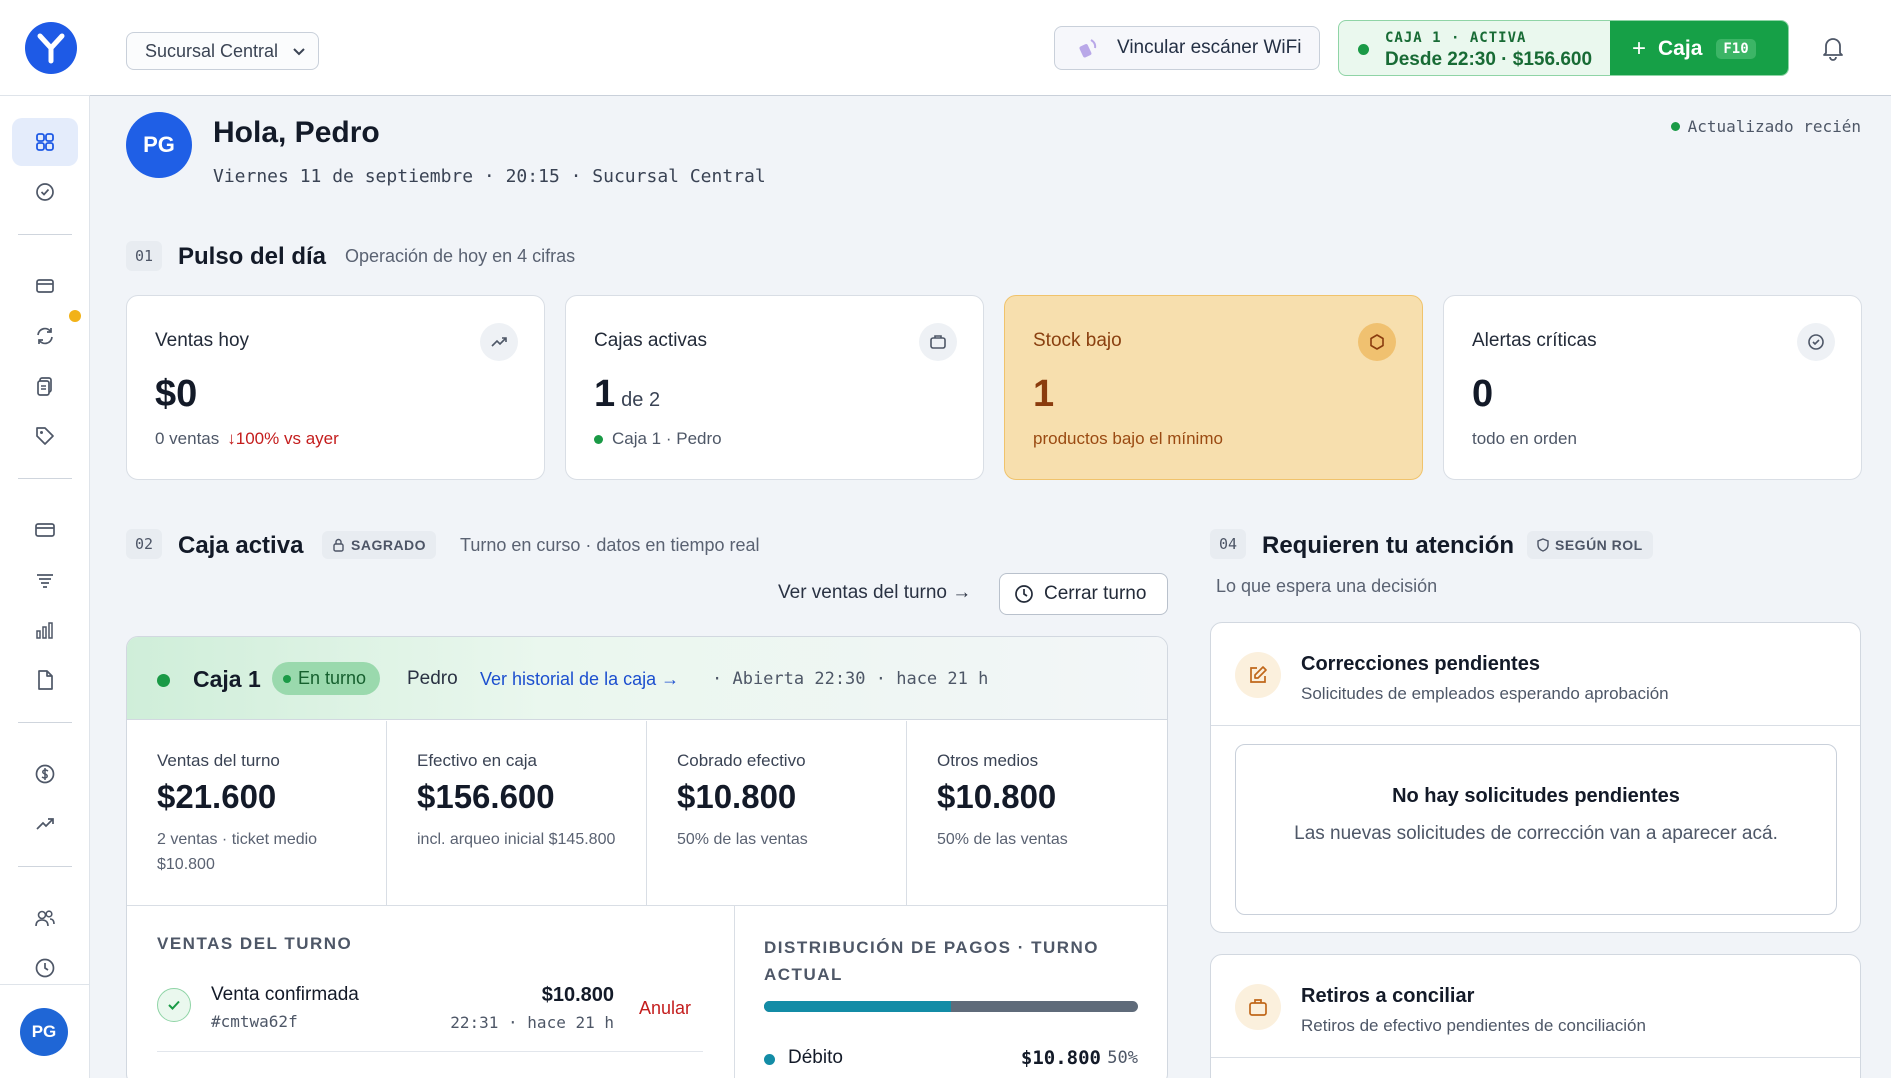 This screenshot has width=1891, height=1078. I want to click on section-number: 01, so click(144, 256).